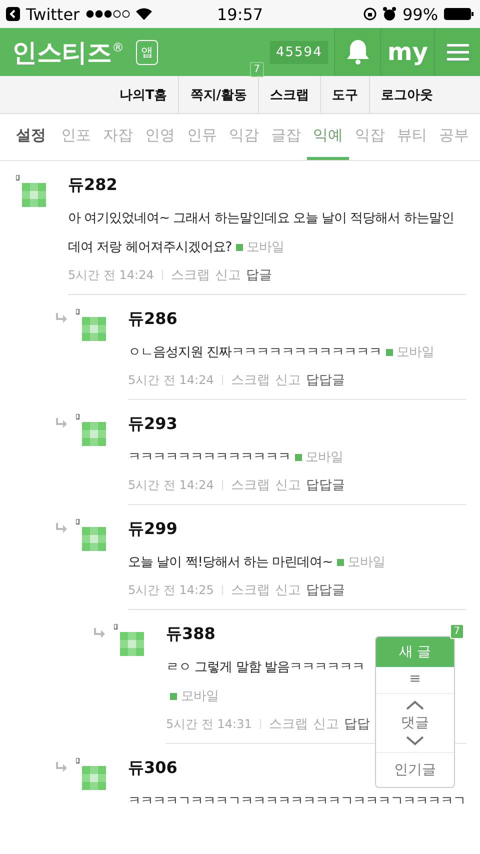  Describe the element at coordinates (297, 562) in the screenshot. I see `comment-text: 오늘 날이 쩍!당해서 하는 마린데여~ 모바일` at that location.